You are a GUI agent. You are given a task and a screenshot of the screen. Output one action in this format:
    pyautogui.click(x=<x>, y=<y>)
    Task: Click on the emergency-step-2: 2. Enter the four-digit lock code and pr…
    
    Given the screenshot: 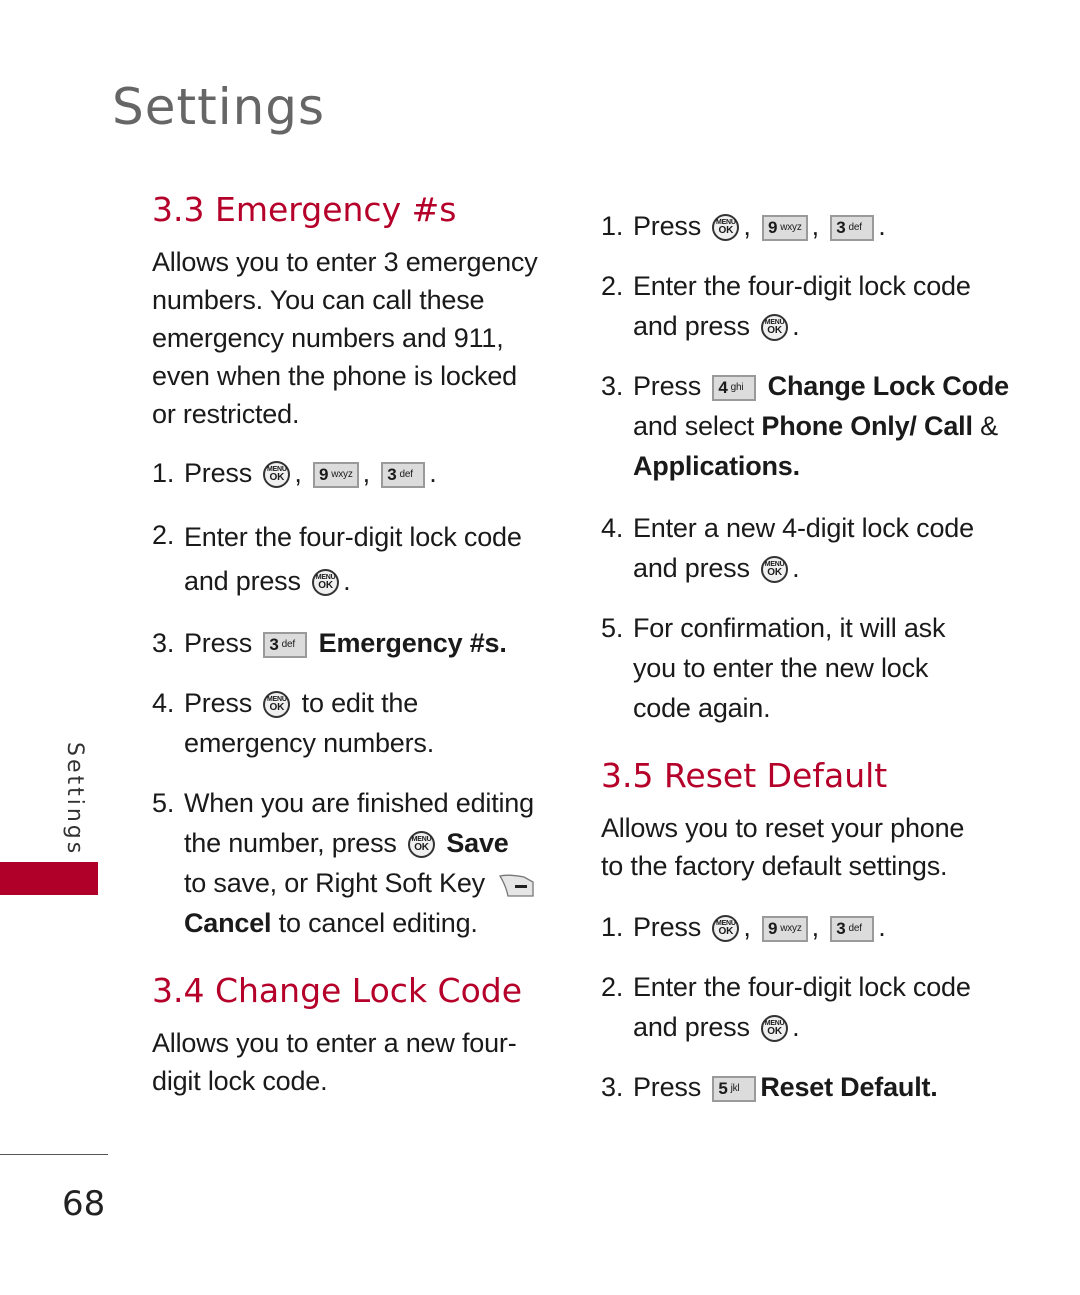 What is the action you would take?
    pyautogui.click(x=352, y=559)
    